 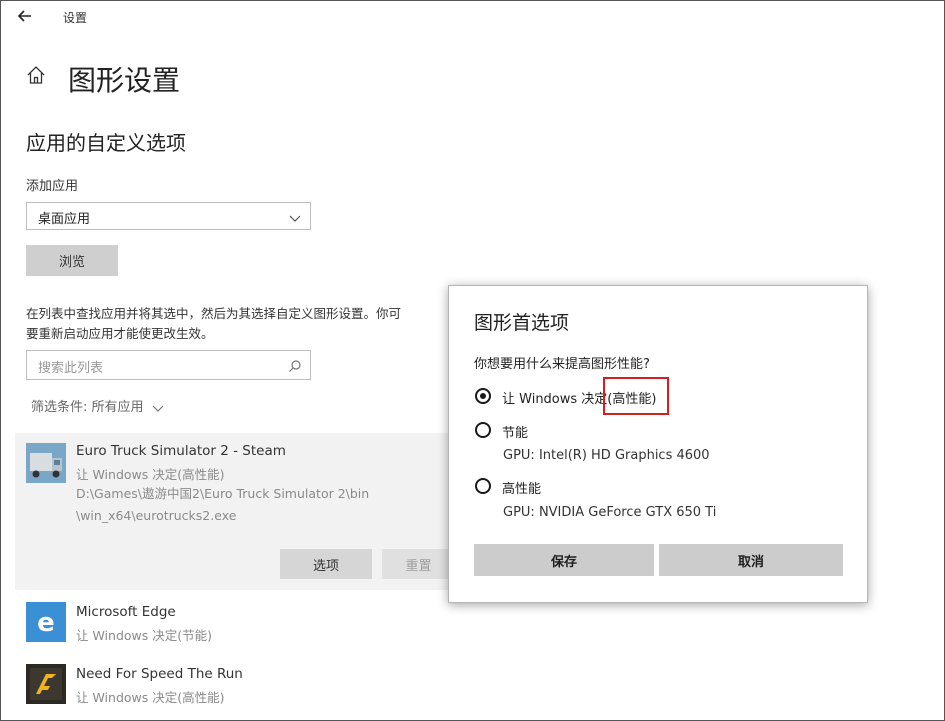 What do you see at coordinates (36, 75) in the screenshot?
I see `home-icon` at bounding box center [36, 75].